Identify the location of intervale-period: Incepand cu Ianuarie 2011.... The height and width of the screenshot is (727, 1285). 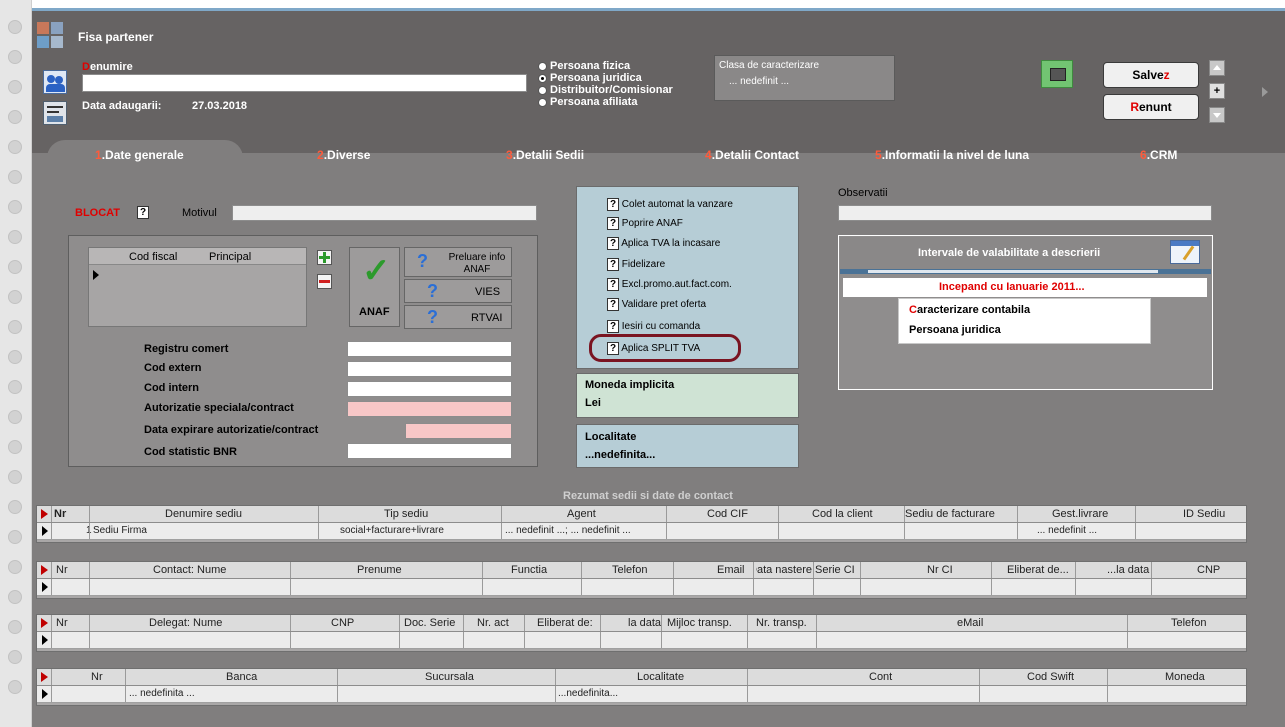
(1012, 287).